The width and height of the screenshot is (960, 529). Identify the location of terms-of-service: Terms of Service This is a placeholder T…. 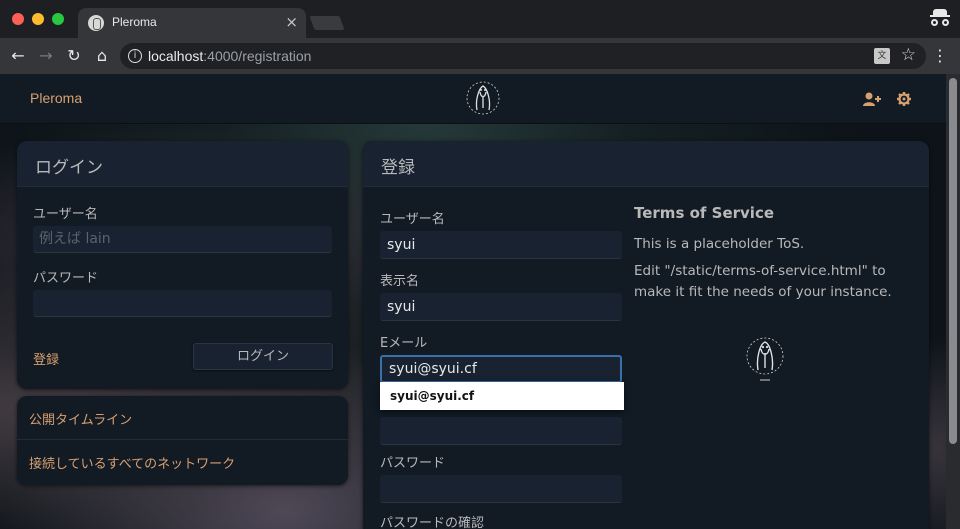
(774, 256).